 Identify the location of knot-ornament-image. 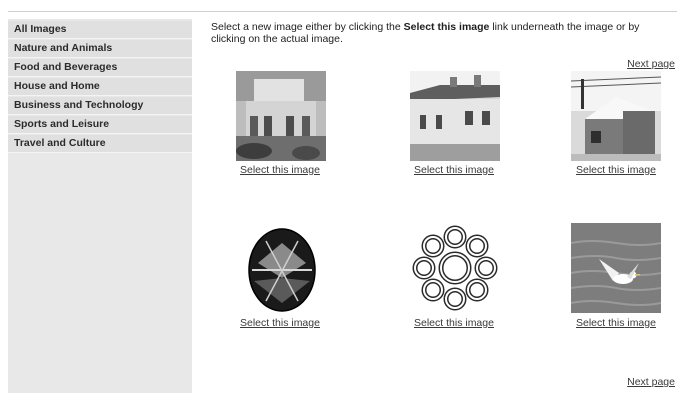
(455, 268).